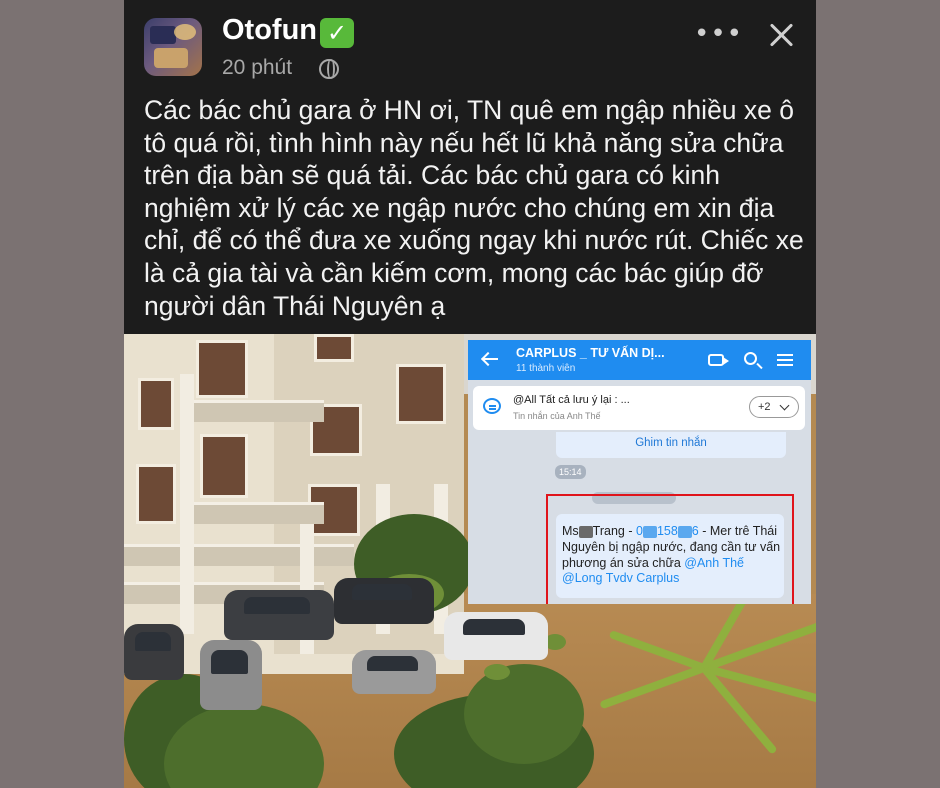 This screenshot has height=788, width=940. What do you see at coordinates (546, 368) in the screenshot?
I see `member-count: 11 thành viên` at bounding box center [546, 368].